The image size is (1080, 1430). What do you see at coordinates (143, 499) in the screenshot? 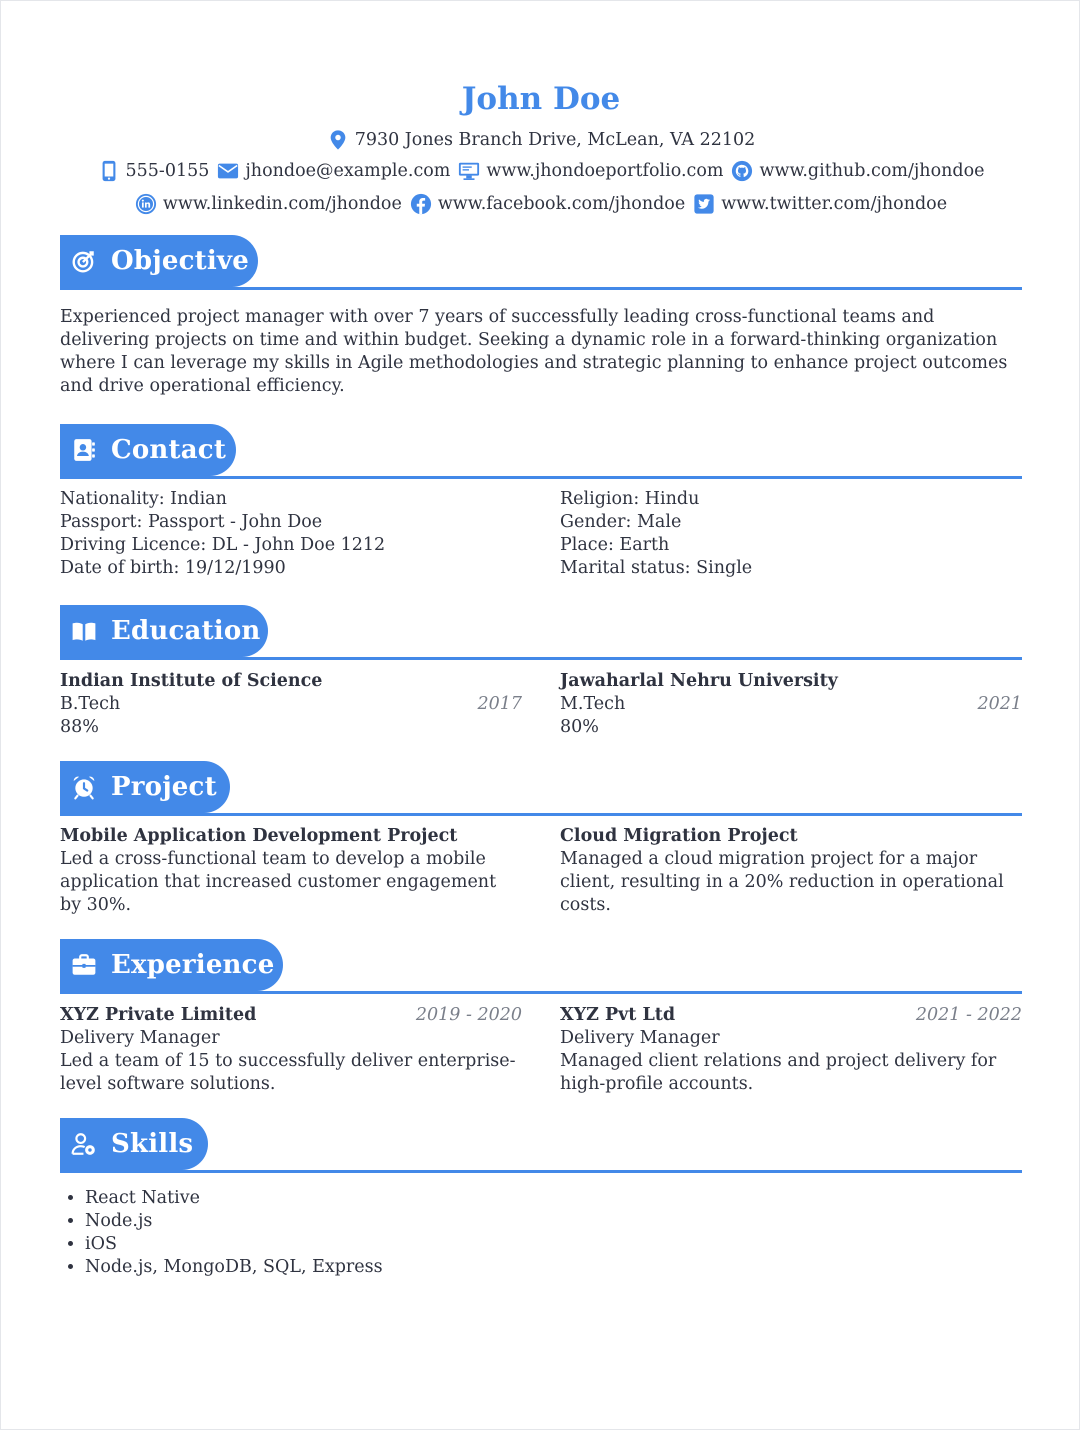
I see `nationality: Nationality: Indian` at bounding box center [143, 499].